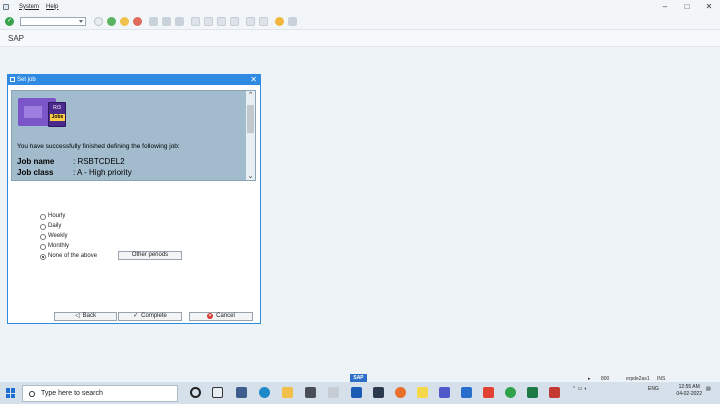  I want to click on outlook-icon, so click(466, 392).